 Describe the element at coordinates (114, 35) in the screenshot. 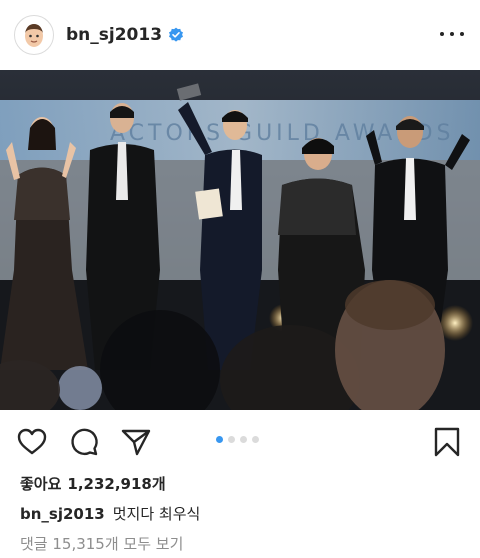

I see `username-text: bn_sj2013` at that location.